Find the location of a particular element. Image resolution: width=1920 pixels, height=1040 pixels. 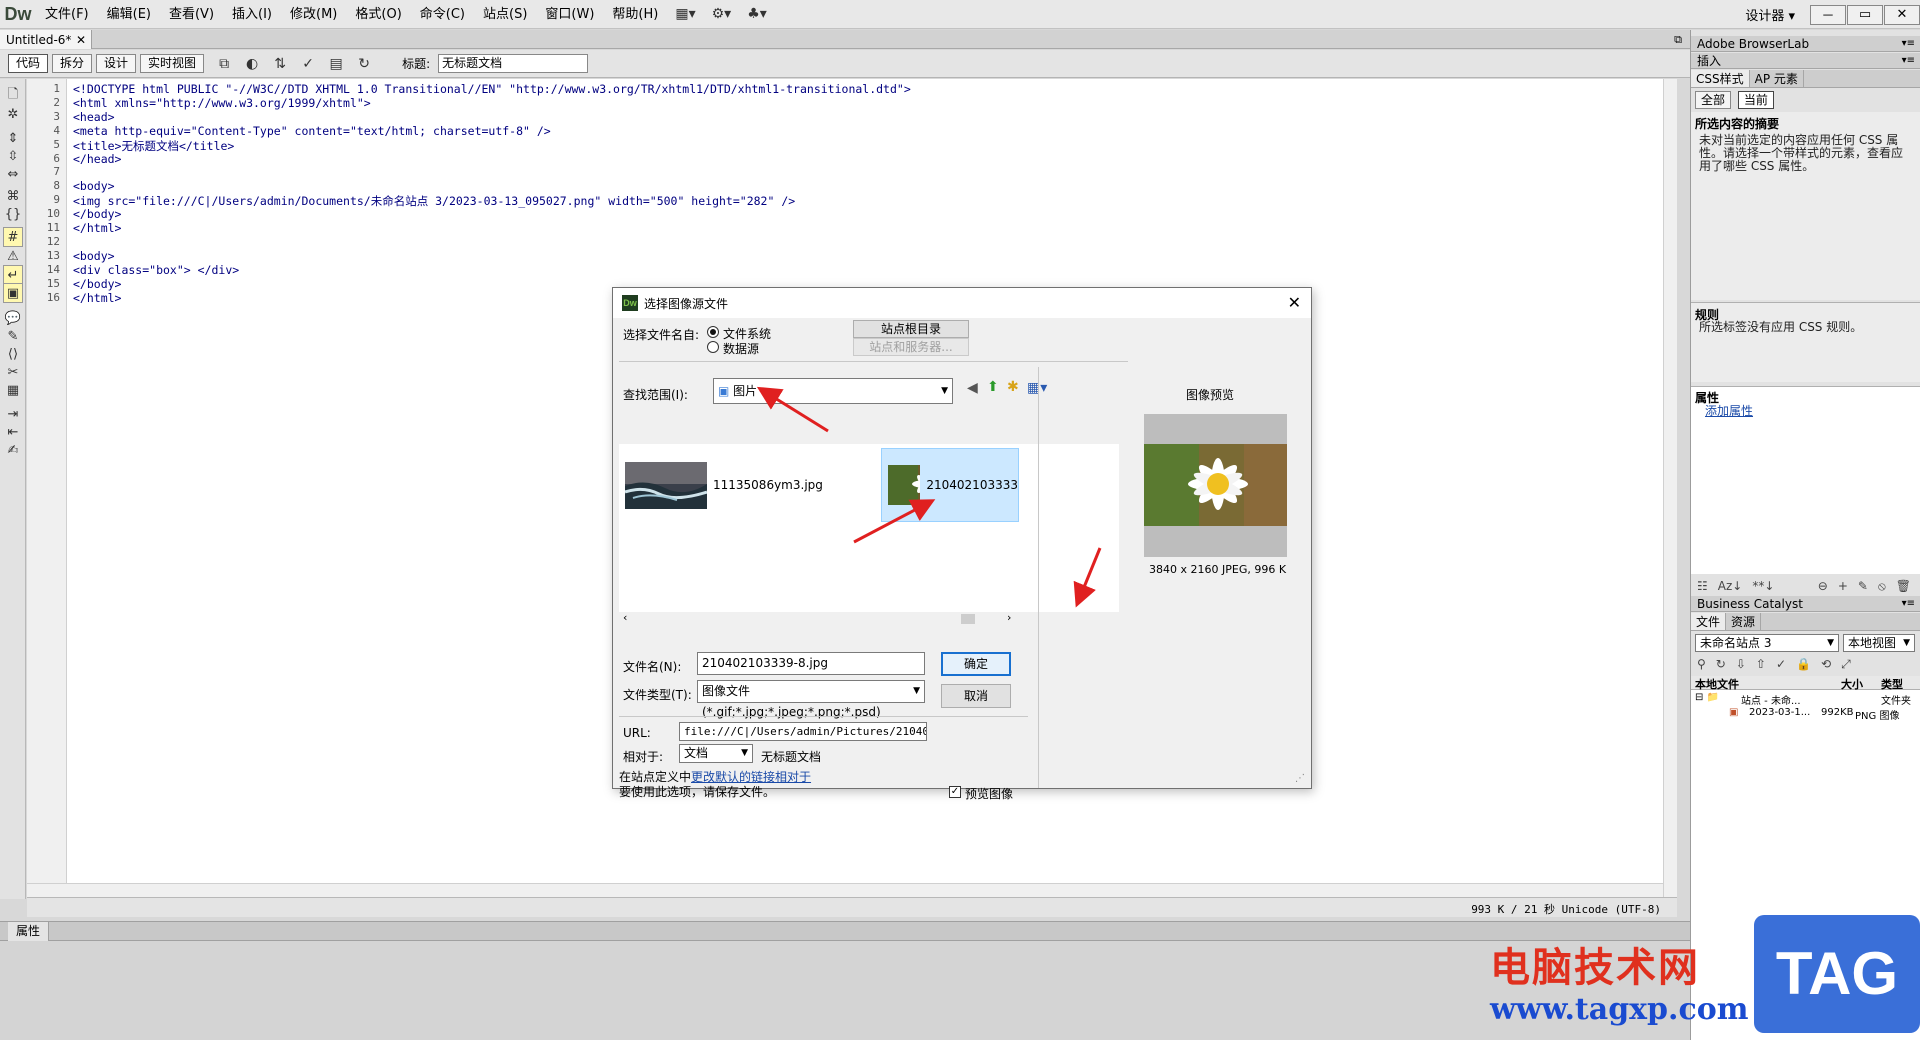

tab-css-styles: CSS样式 is located at coordinates (1720, 78).